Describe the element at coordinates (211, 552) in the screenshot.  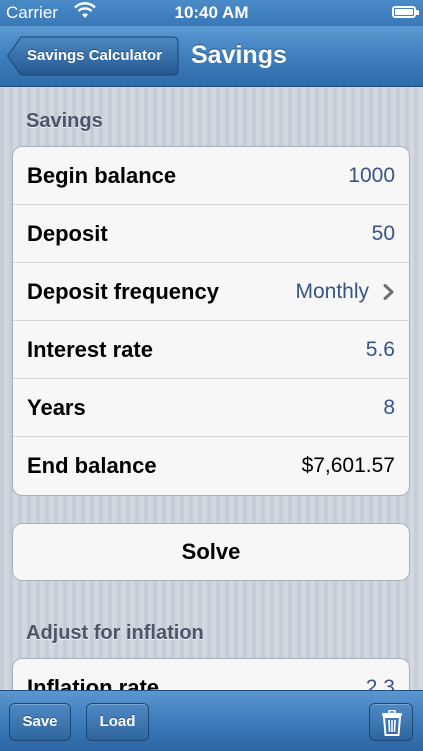
I see `solve-button: Solve` at that location.